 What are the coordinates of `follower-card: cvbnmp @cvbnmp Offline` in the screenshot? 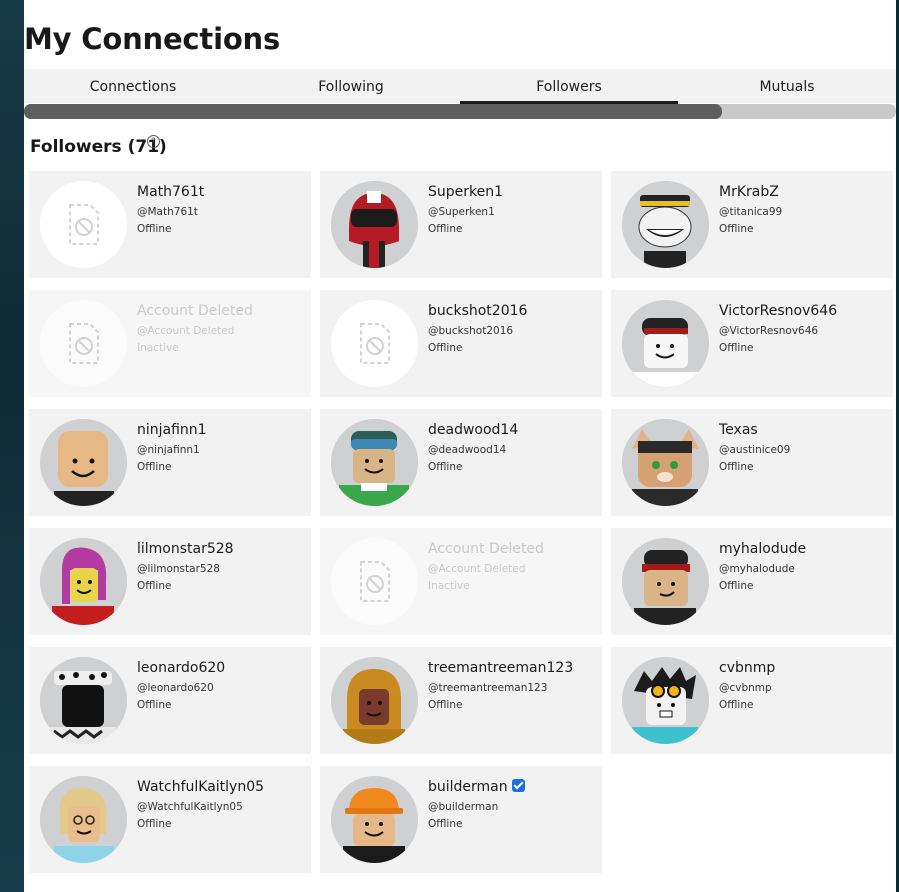 It's located at (752, 700).